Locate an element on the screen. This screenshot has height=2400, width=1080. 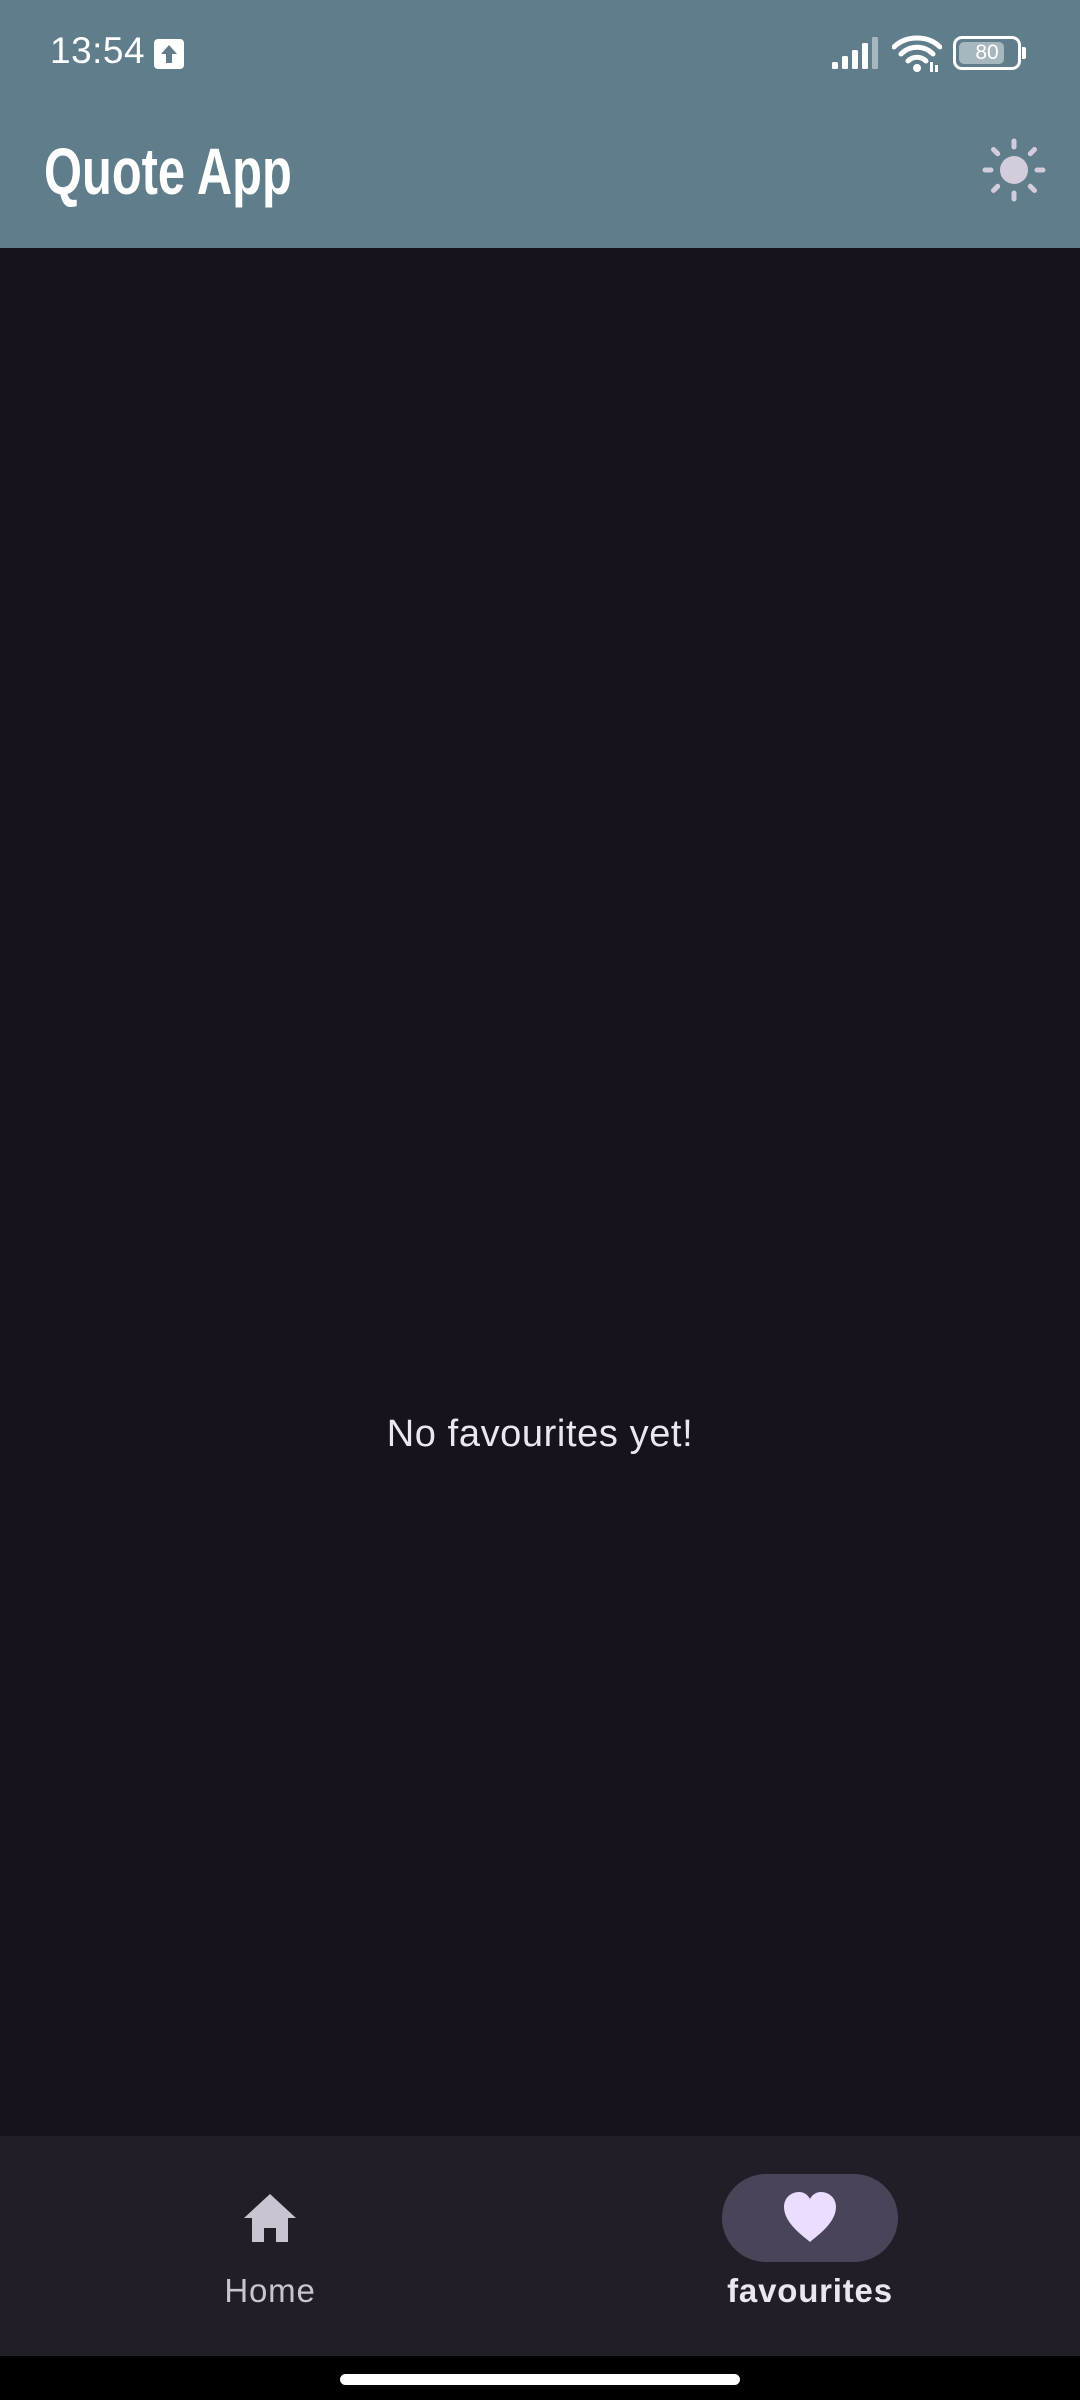
app-title: Quote App is located at coordinates (168, 171).